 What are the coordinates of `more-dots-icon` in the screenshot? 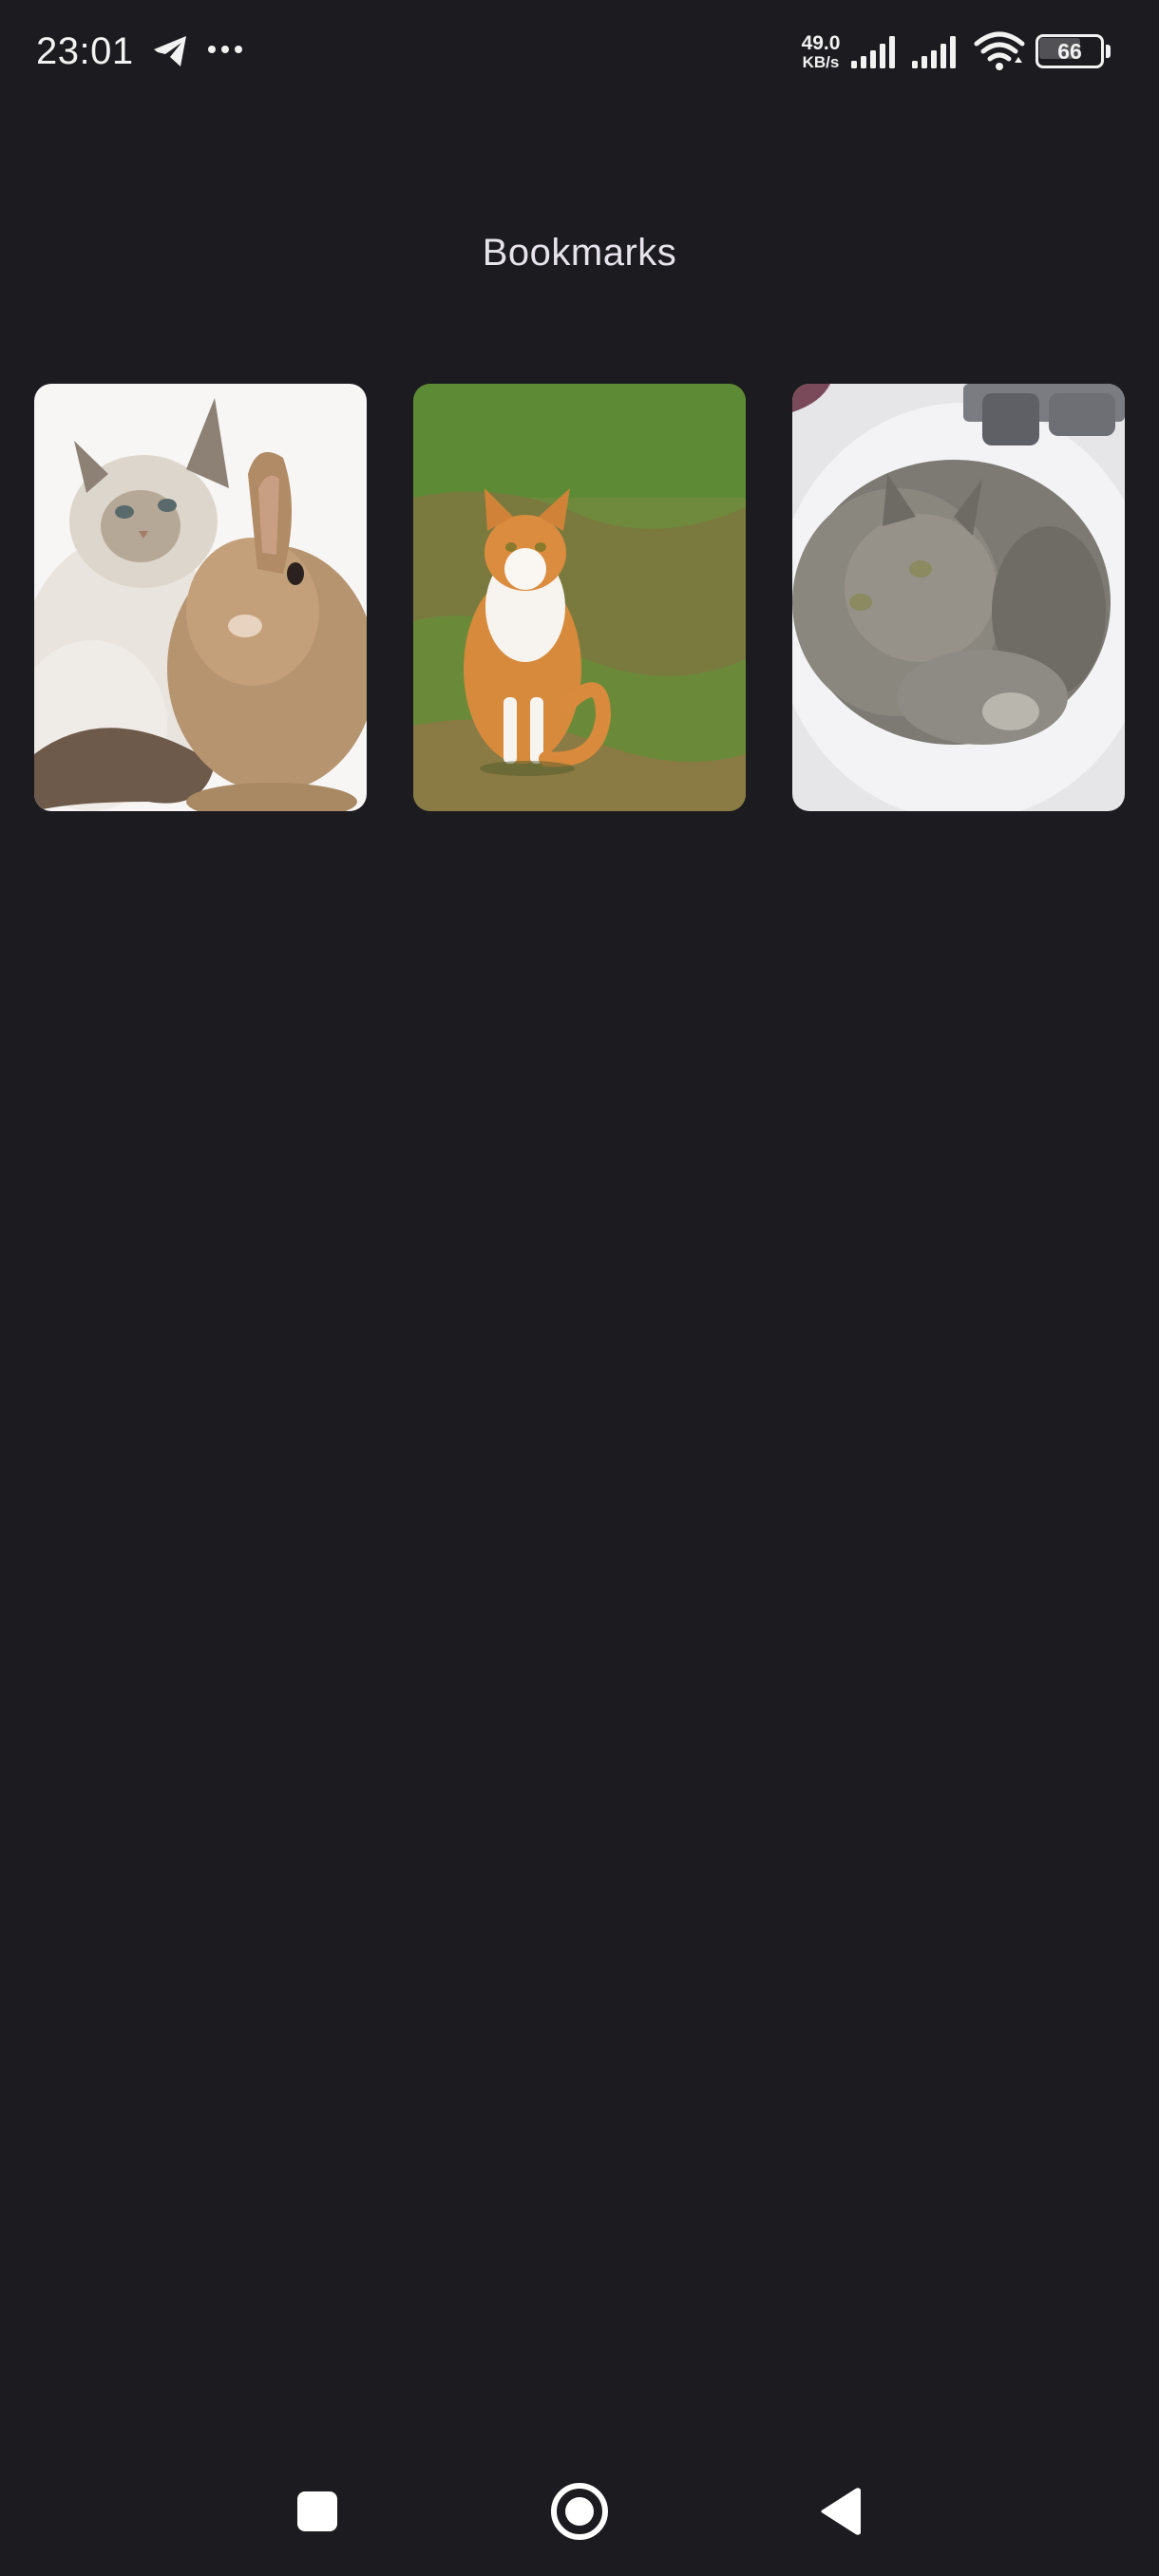 It's located at (225, 49).